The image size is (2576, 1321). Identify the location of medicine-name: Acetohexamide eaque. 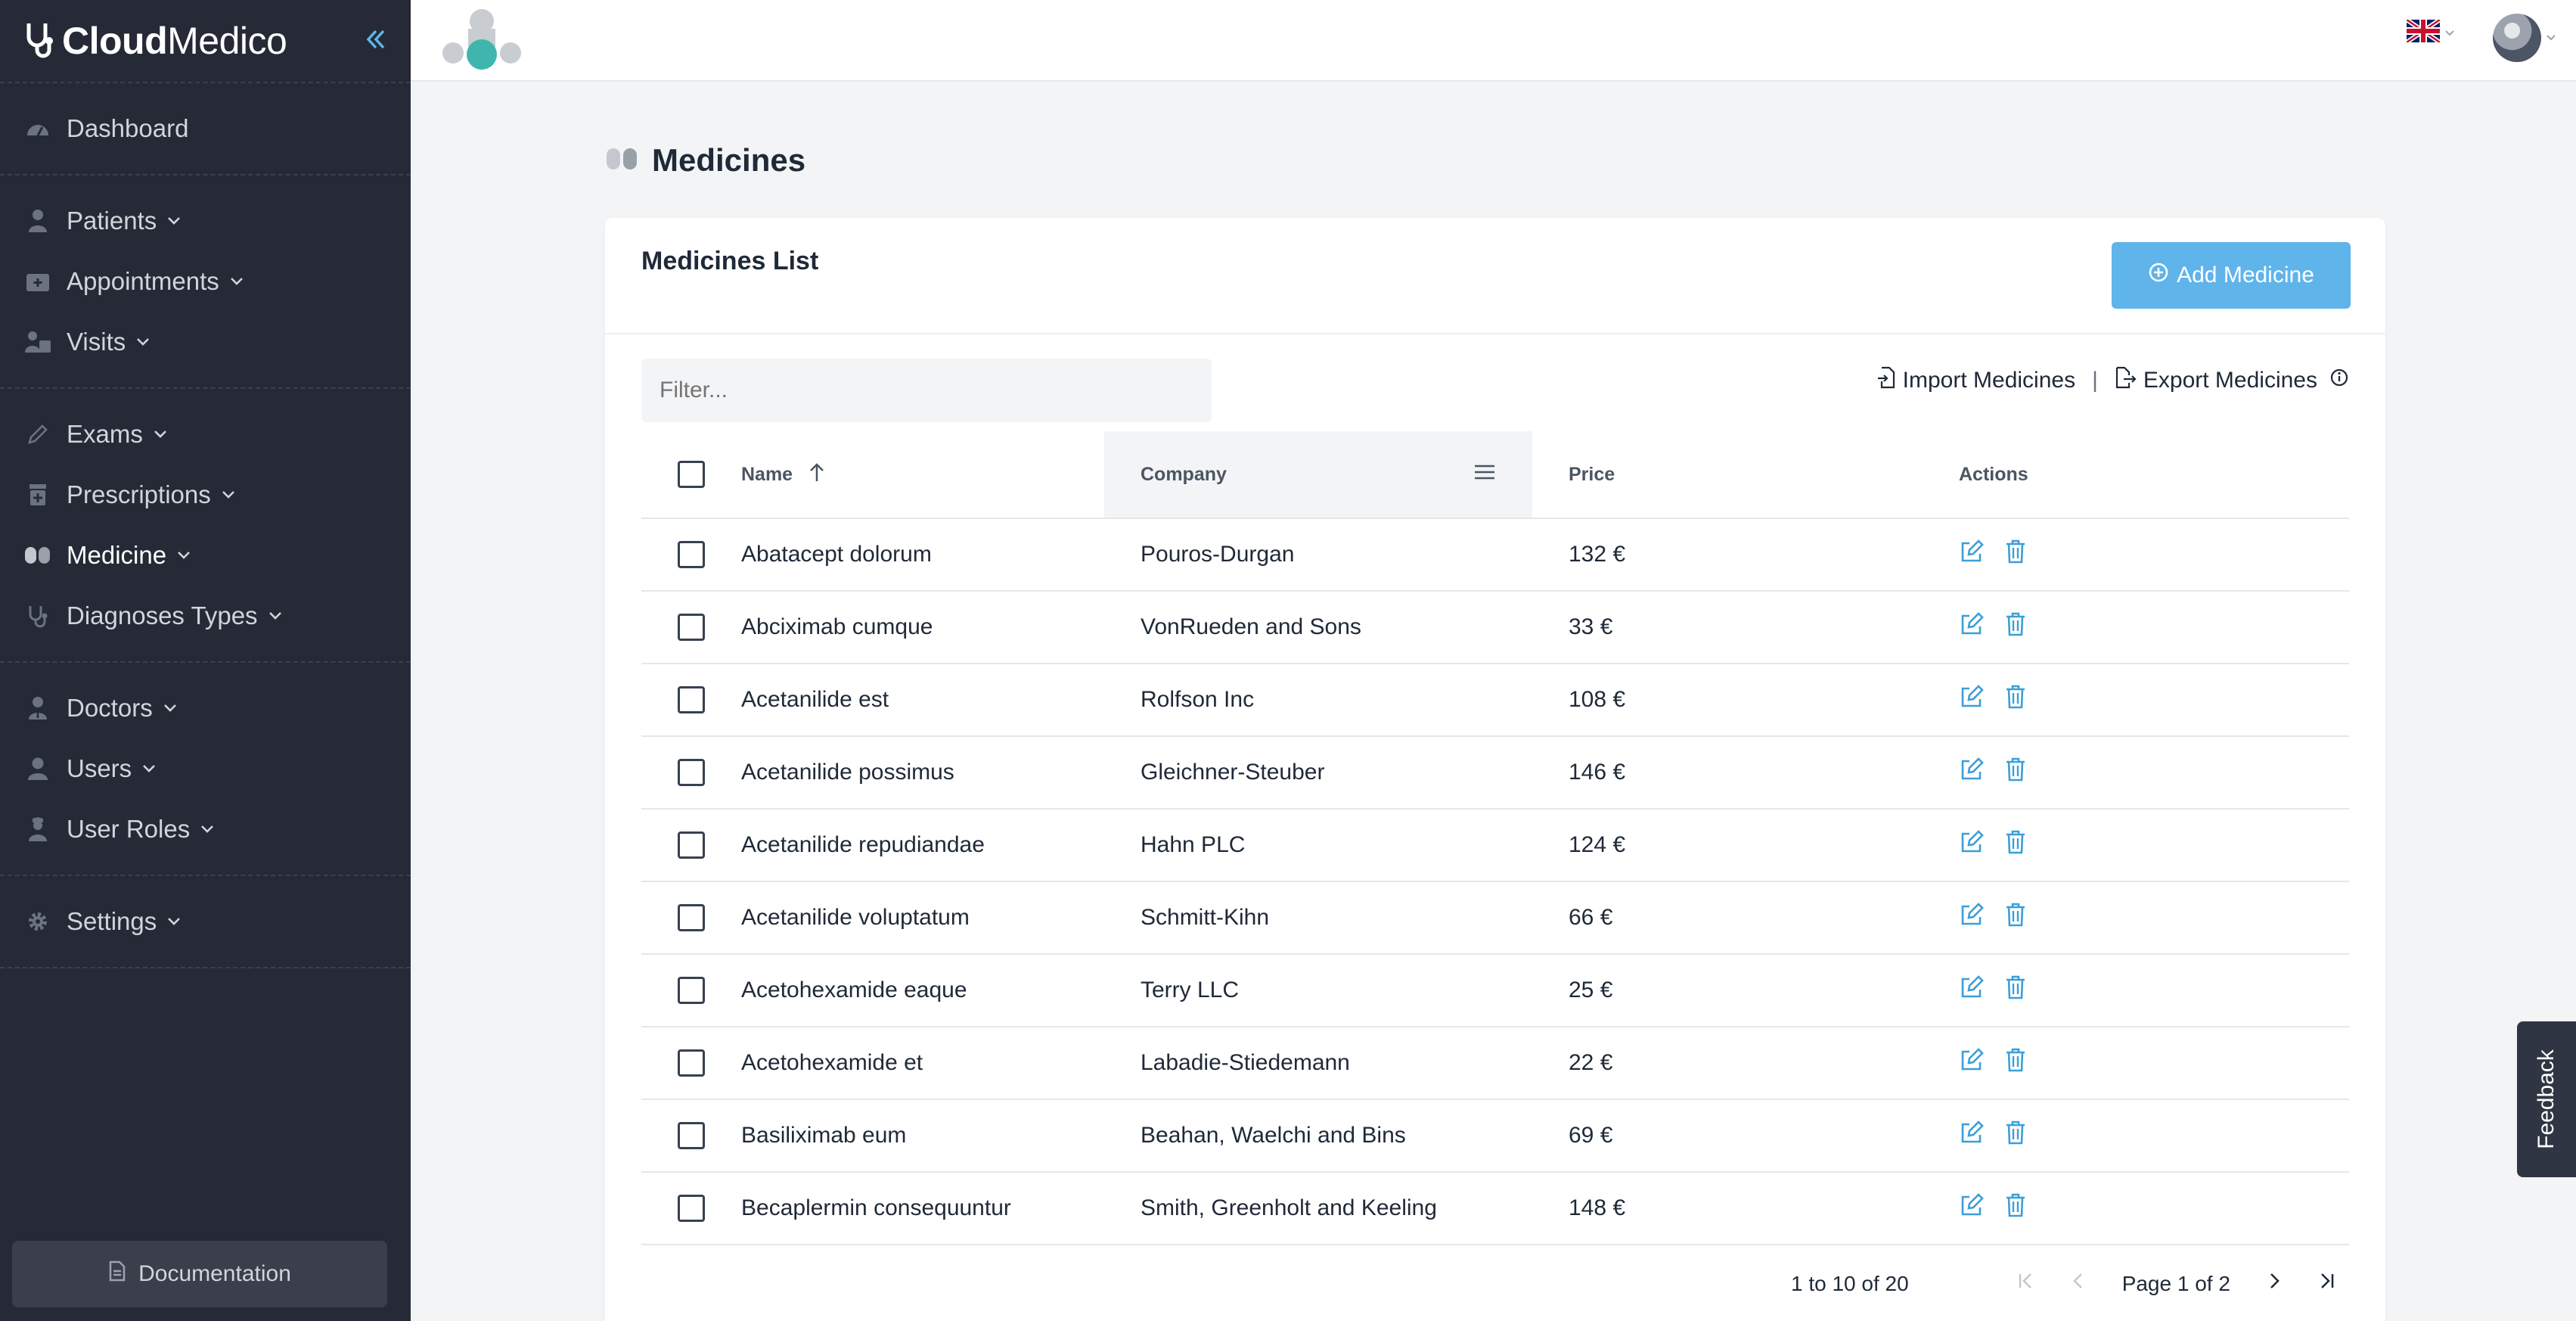
(854, 990).